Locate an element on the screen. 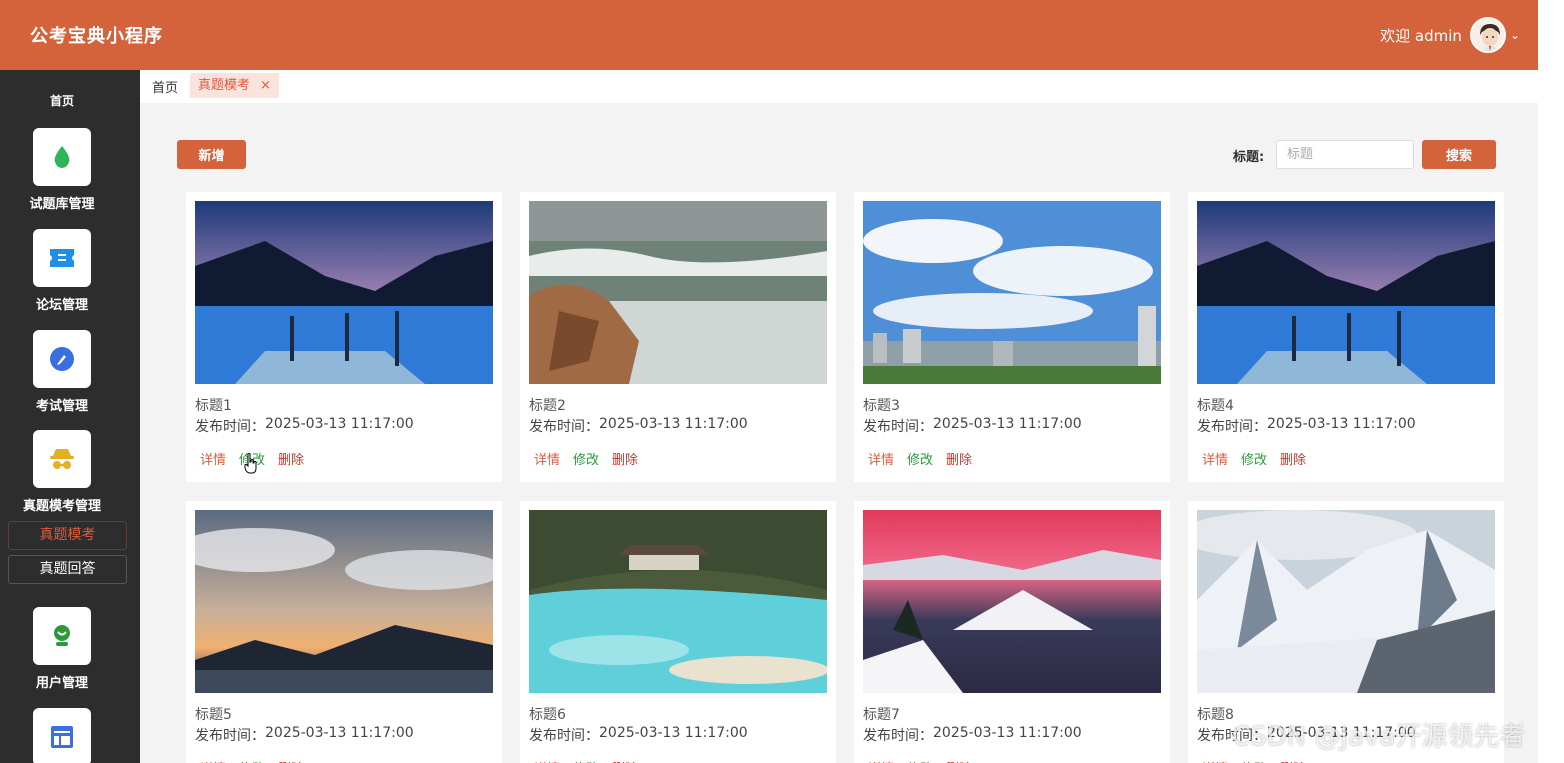 The image size is (1564, 763). card: 标题4 发布时间： 2025-03-13 11:17:00 详情 修改 删除 is located at coordinates (1346, 337).